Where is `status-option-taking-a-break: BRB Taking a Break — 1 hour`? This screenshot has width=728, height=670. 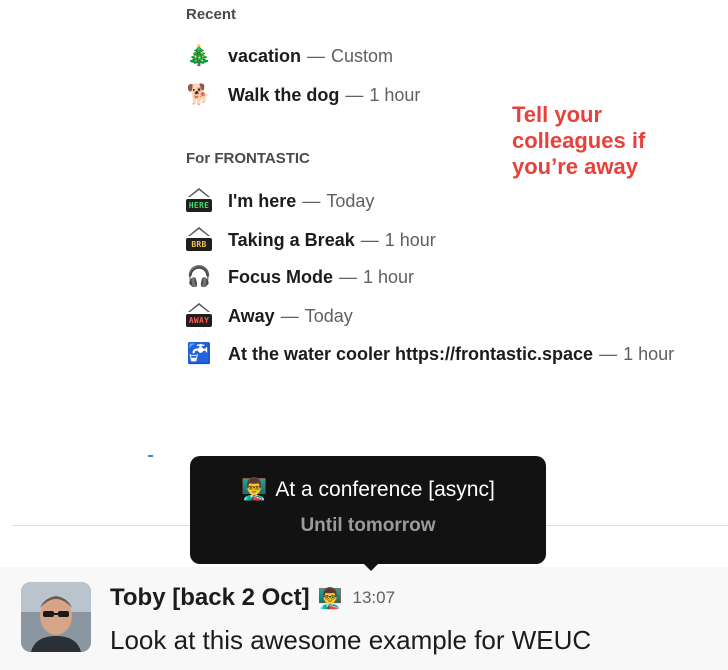
status-option-taking-a-break: BRB Taking a Break — 1 hour is located at coordinates (311, 240).